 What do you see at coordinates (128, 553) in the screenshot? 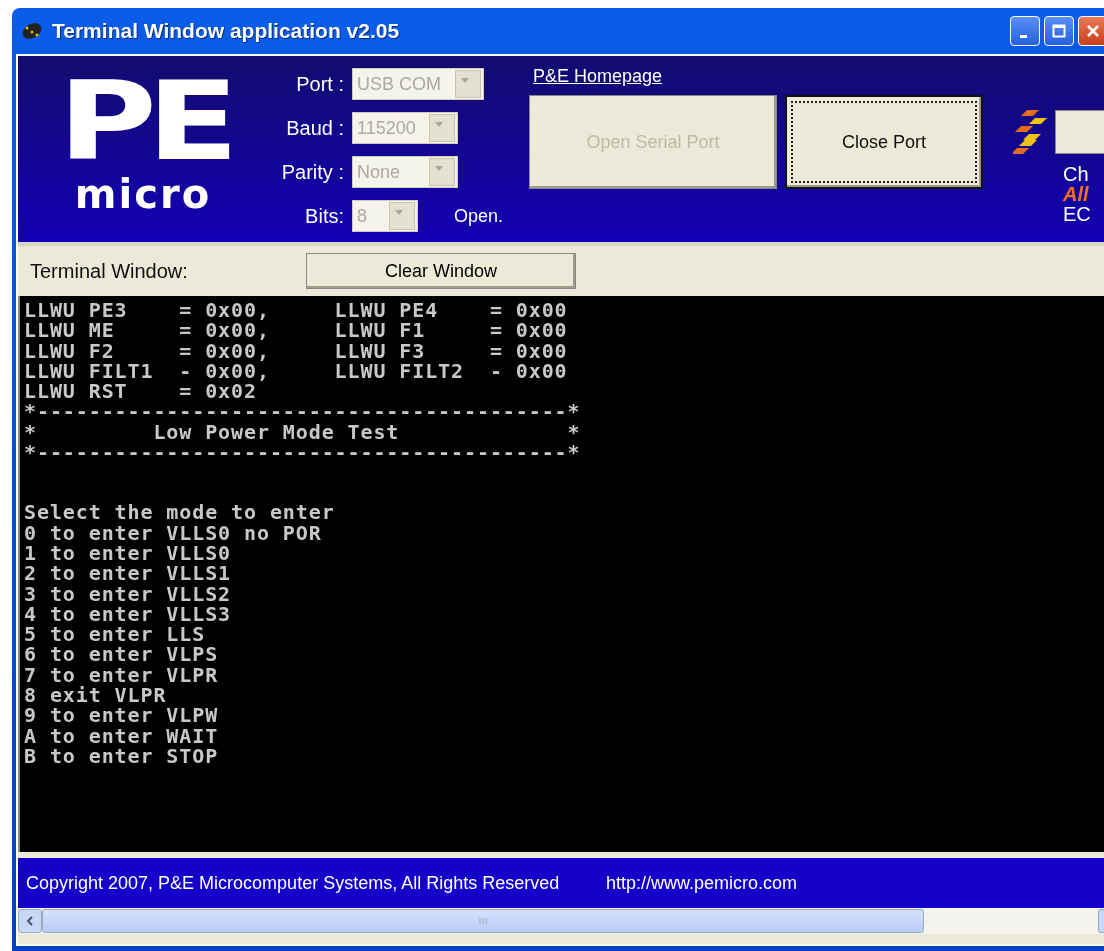
I see `terminal-line: 1 to enter VLLS0` at bounding box center [128, 553].